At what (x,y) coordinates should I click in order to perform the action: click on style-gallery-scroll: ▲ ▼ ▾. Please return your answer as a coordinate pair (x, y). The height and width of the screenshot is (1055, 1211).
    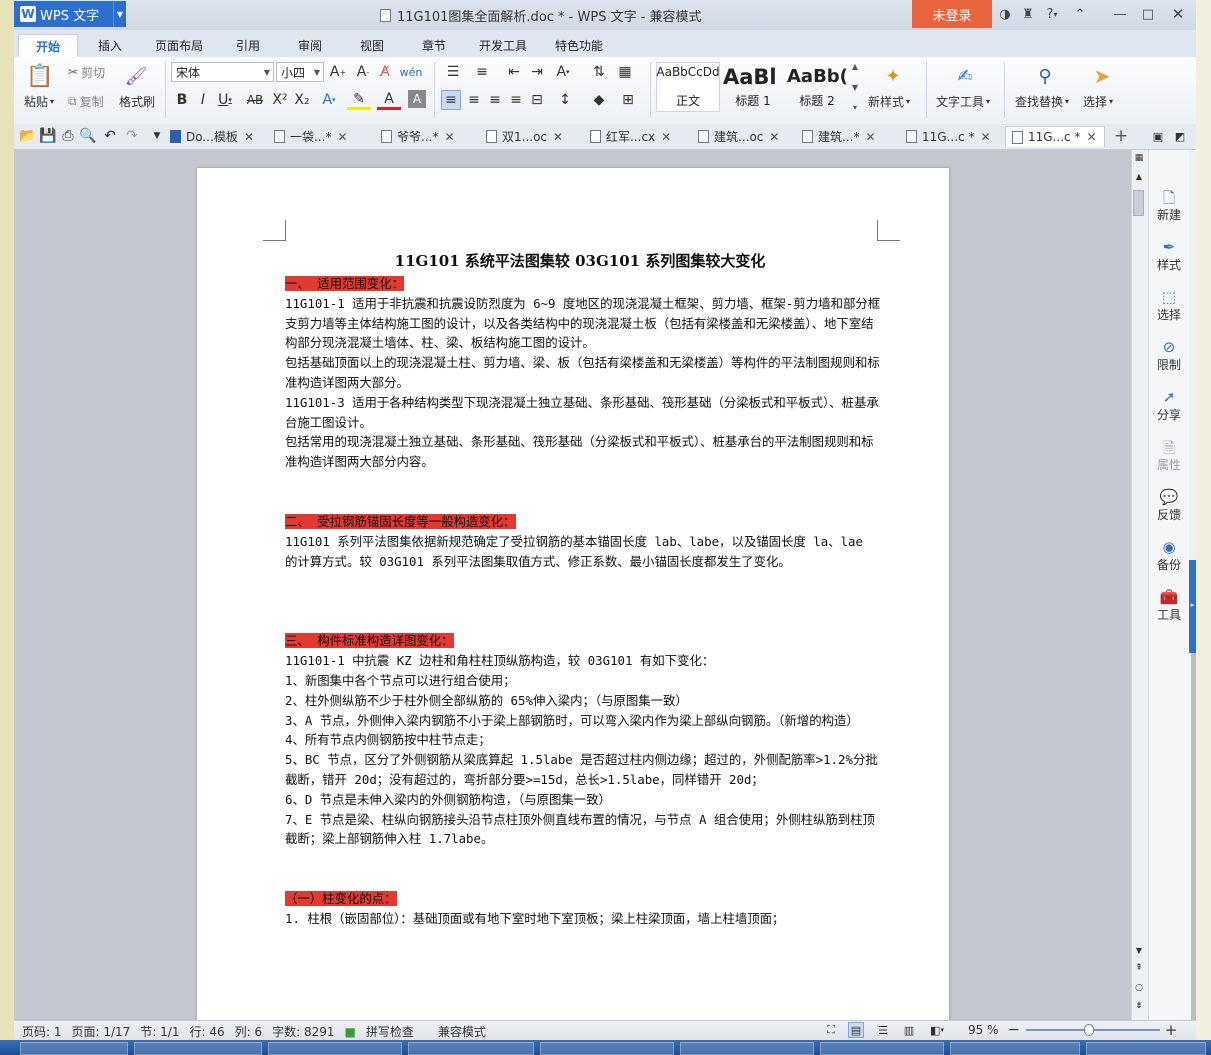
    Looking at the image, I should click on (855, 87).